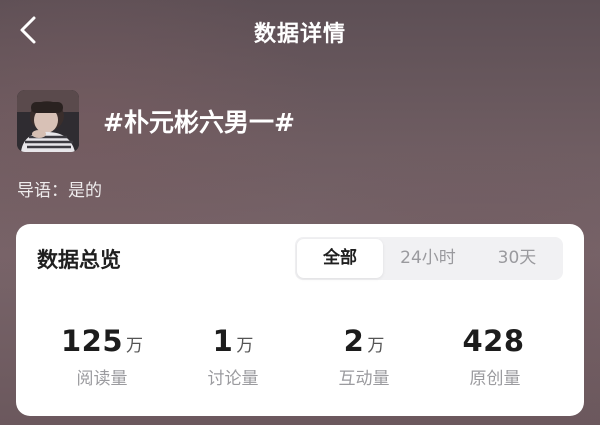  I want to click on tab-30-days: 30天, so click(517, 258).